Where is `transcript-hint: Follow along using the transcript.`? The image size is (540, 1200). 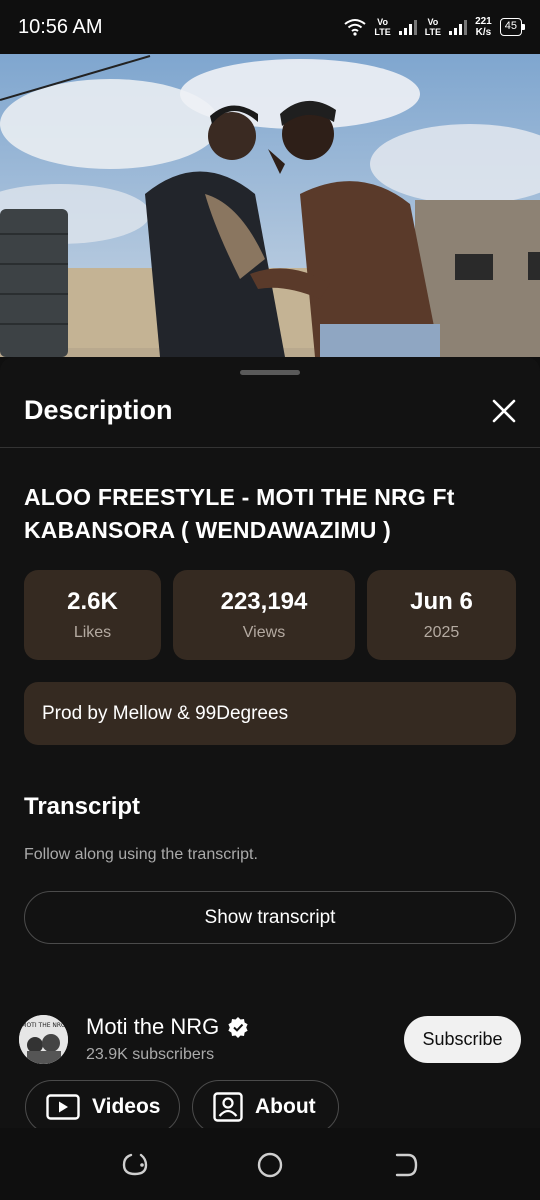 transcript-hint: Follow along using the transcript. is located at coordinates (141, 854).